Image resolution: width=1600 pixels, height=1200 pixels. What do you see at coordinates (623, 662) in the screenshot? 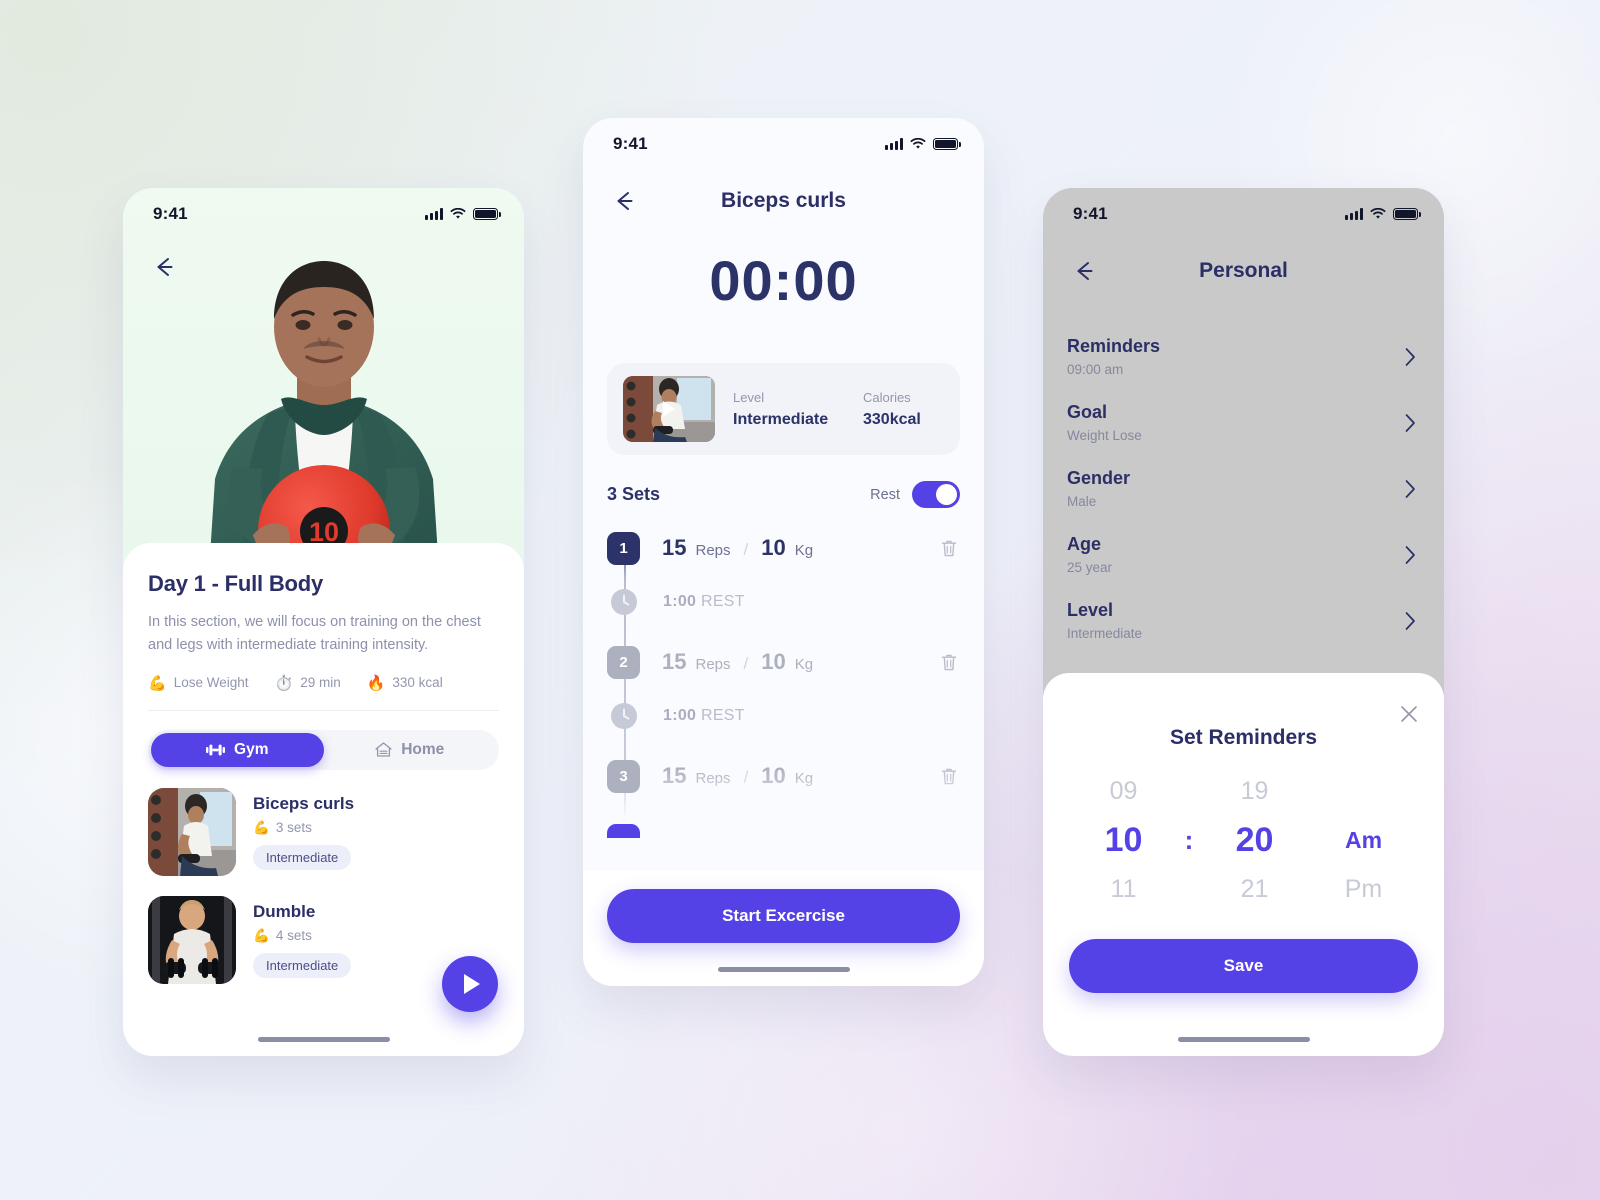
I see `set-number: 2` at bounding box center [623, 662].